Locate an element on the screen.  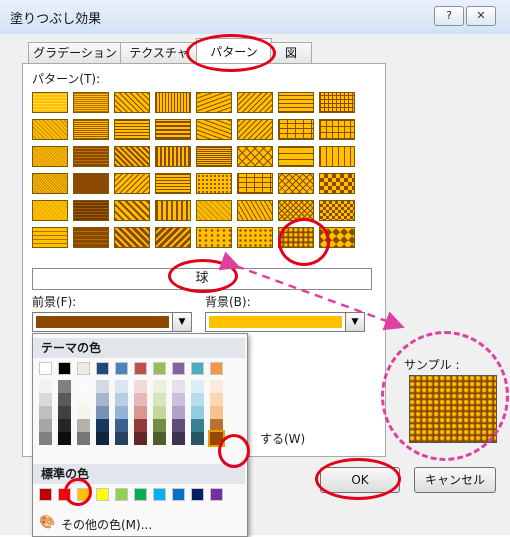
annotation-arrows is located at coordinates (311, 291).